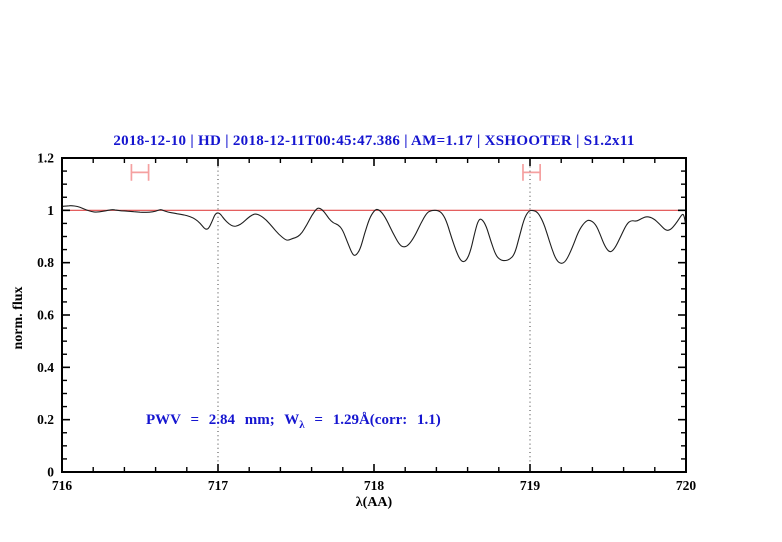 This screenshot has width=782, height=542. I want to click on pwv-annotation-prefix: PWV = 2.84 mm; W, so click(223, 420).